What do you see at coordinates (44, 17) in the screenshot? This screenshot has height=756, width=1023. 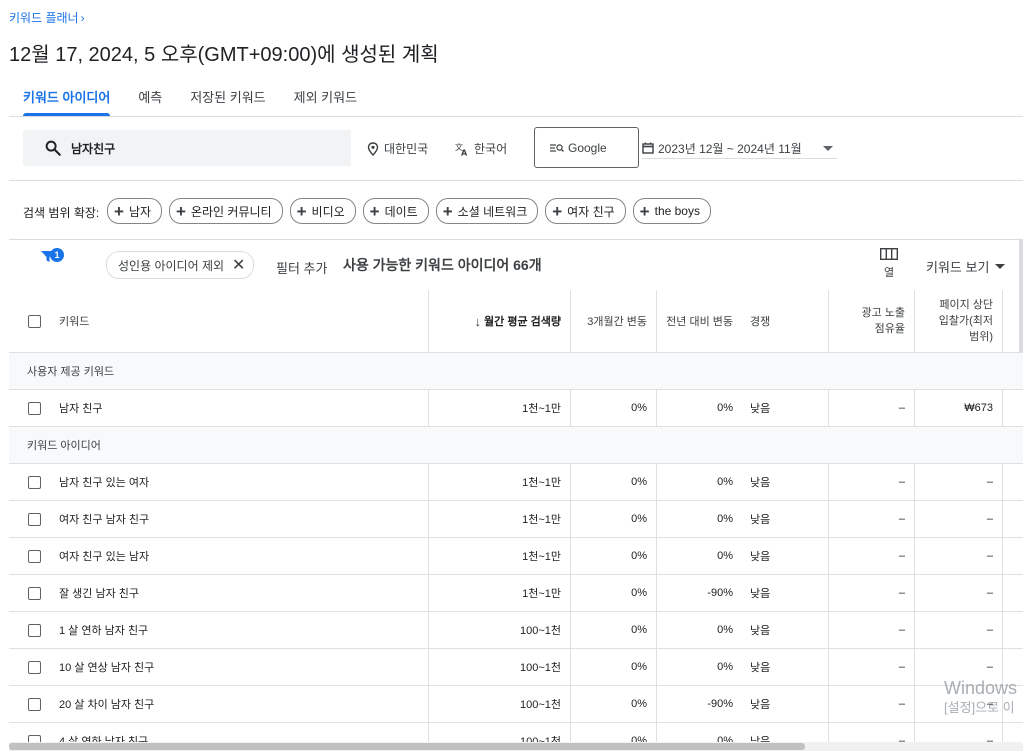 I see `breadcrumb-link: 키워드 플래너` at bounding box center [44, 17].